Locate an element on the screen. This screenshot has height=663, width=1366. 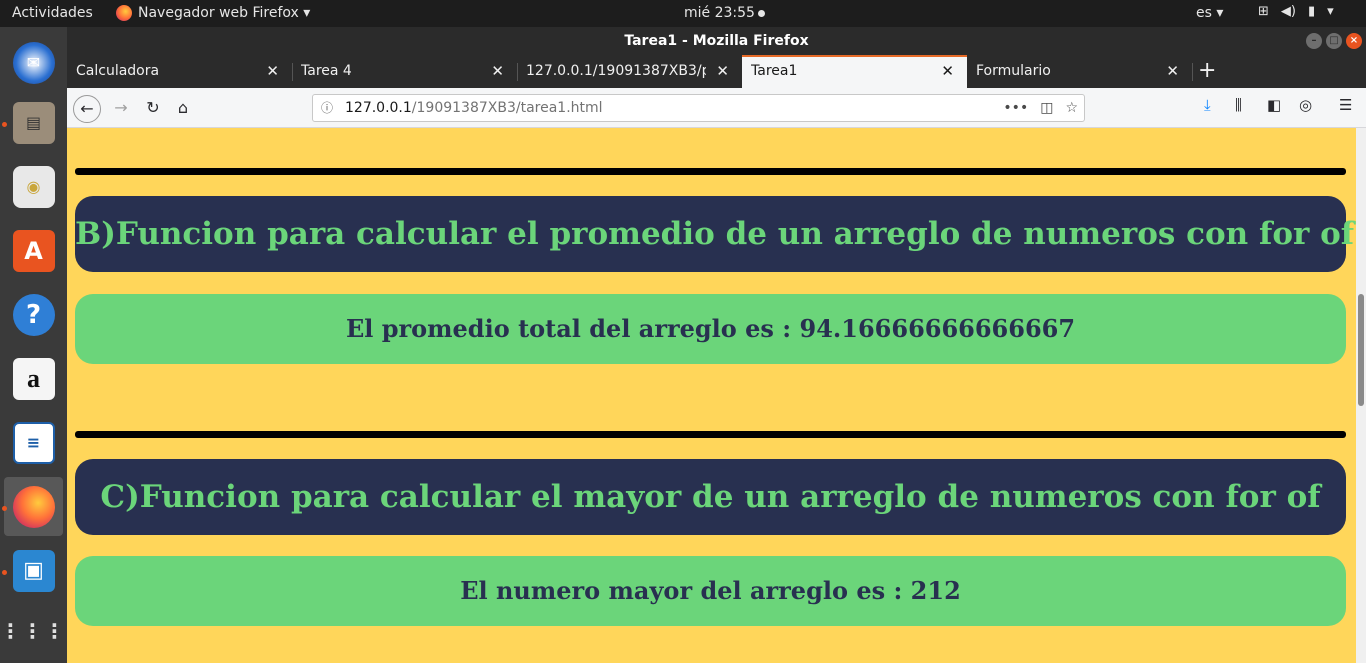
remote-desktop-icon: ▣ is located at coordinates (33, 570).